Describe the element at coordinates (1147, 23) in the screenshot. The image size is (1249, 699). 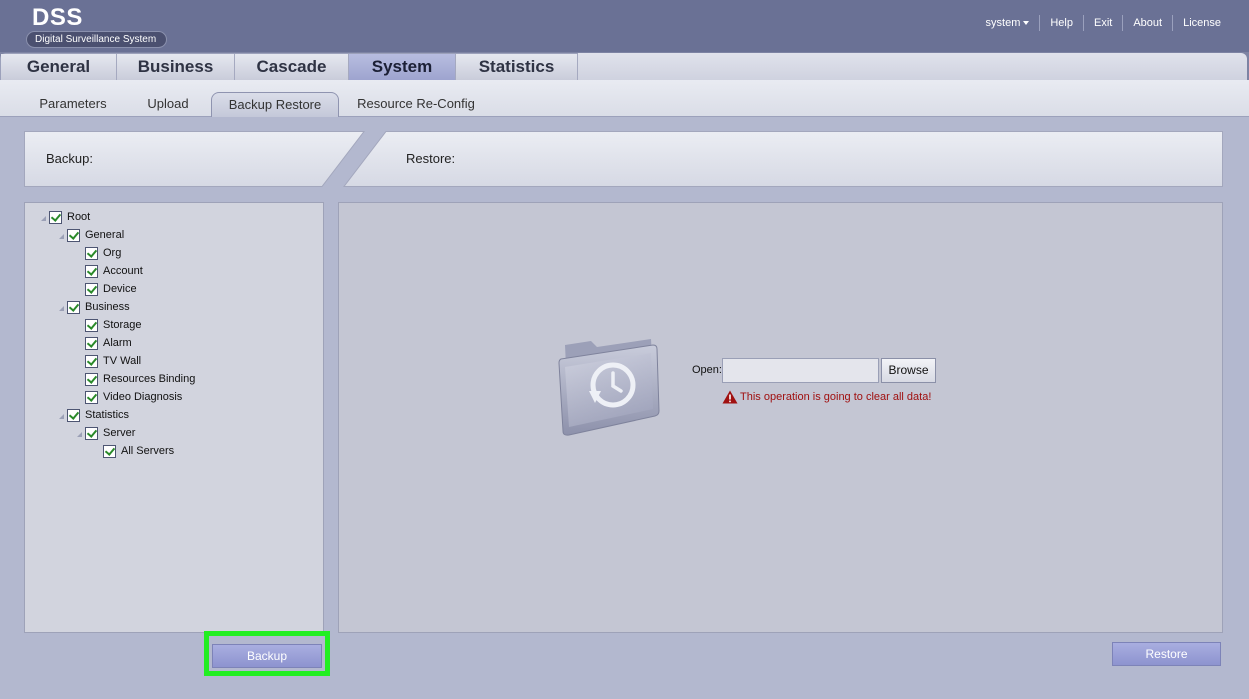
I see `about-link: About` at that location.